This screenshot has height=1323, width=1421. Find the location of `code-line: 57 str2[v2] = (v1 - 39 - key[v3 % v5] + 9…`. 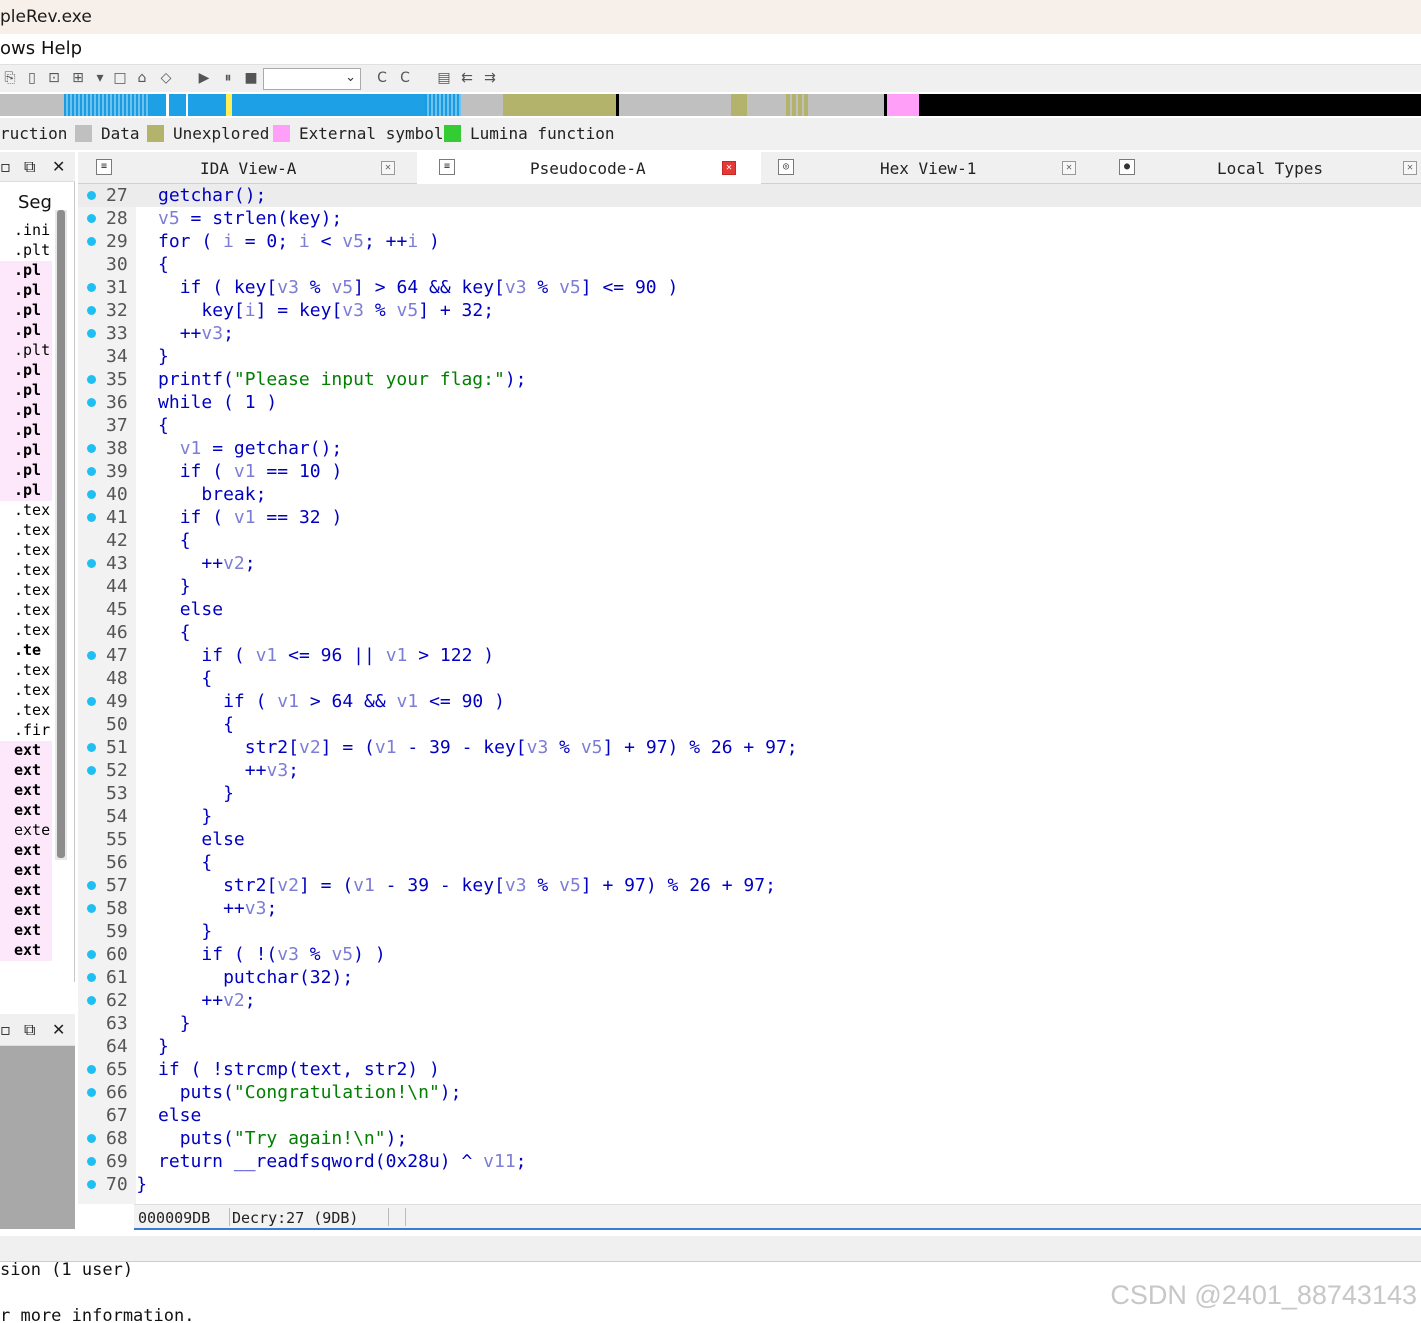

code-line: 57 str2[v2] = (v1 - 39 - key[v3 % v5] + 9… is located at coordinates (749, 885).